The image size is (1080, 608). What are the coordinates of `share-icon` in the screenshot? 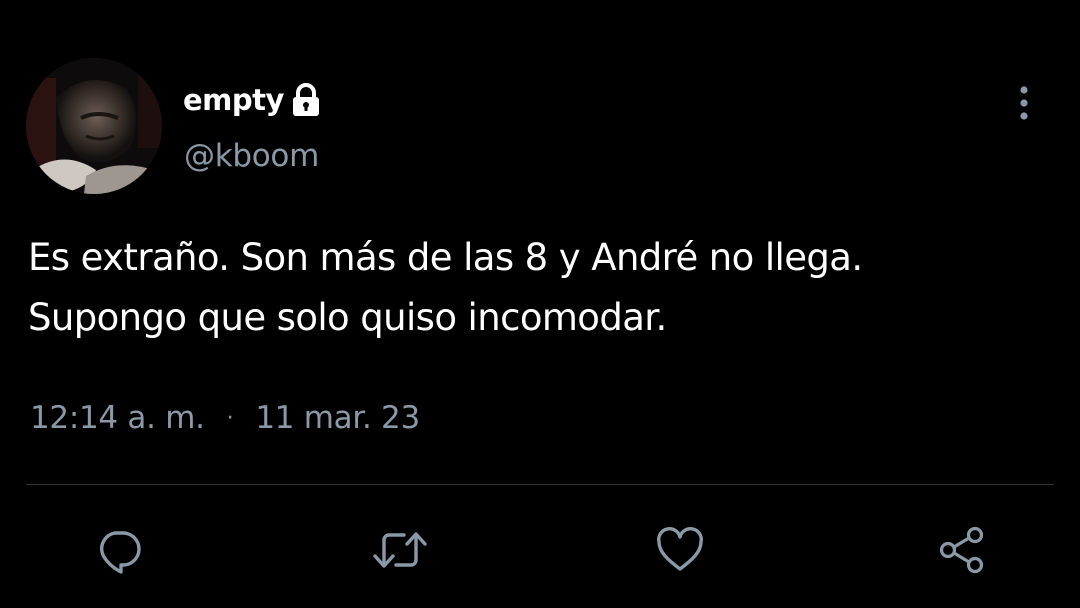 It's located at (962, 550).